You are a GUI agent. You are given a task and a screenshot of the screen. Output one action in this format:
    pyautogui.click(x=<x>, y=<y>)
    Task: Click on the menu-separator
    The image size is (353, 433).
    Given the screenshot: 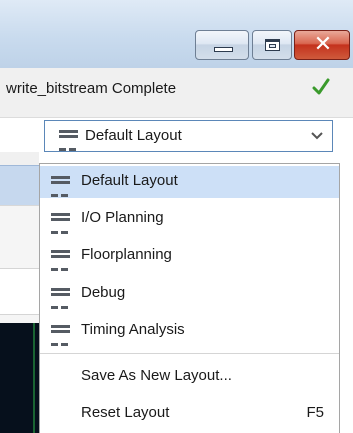 What is the action you would take?
    pyautogui.click(x=189, y=353)
    